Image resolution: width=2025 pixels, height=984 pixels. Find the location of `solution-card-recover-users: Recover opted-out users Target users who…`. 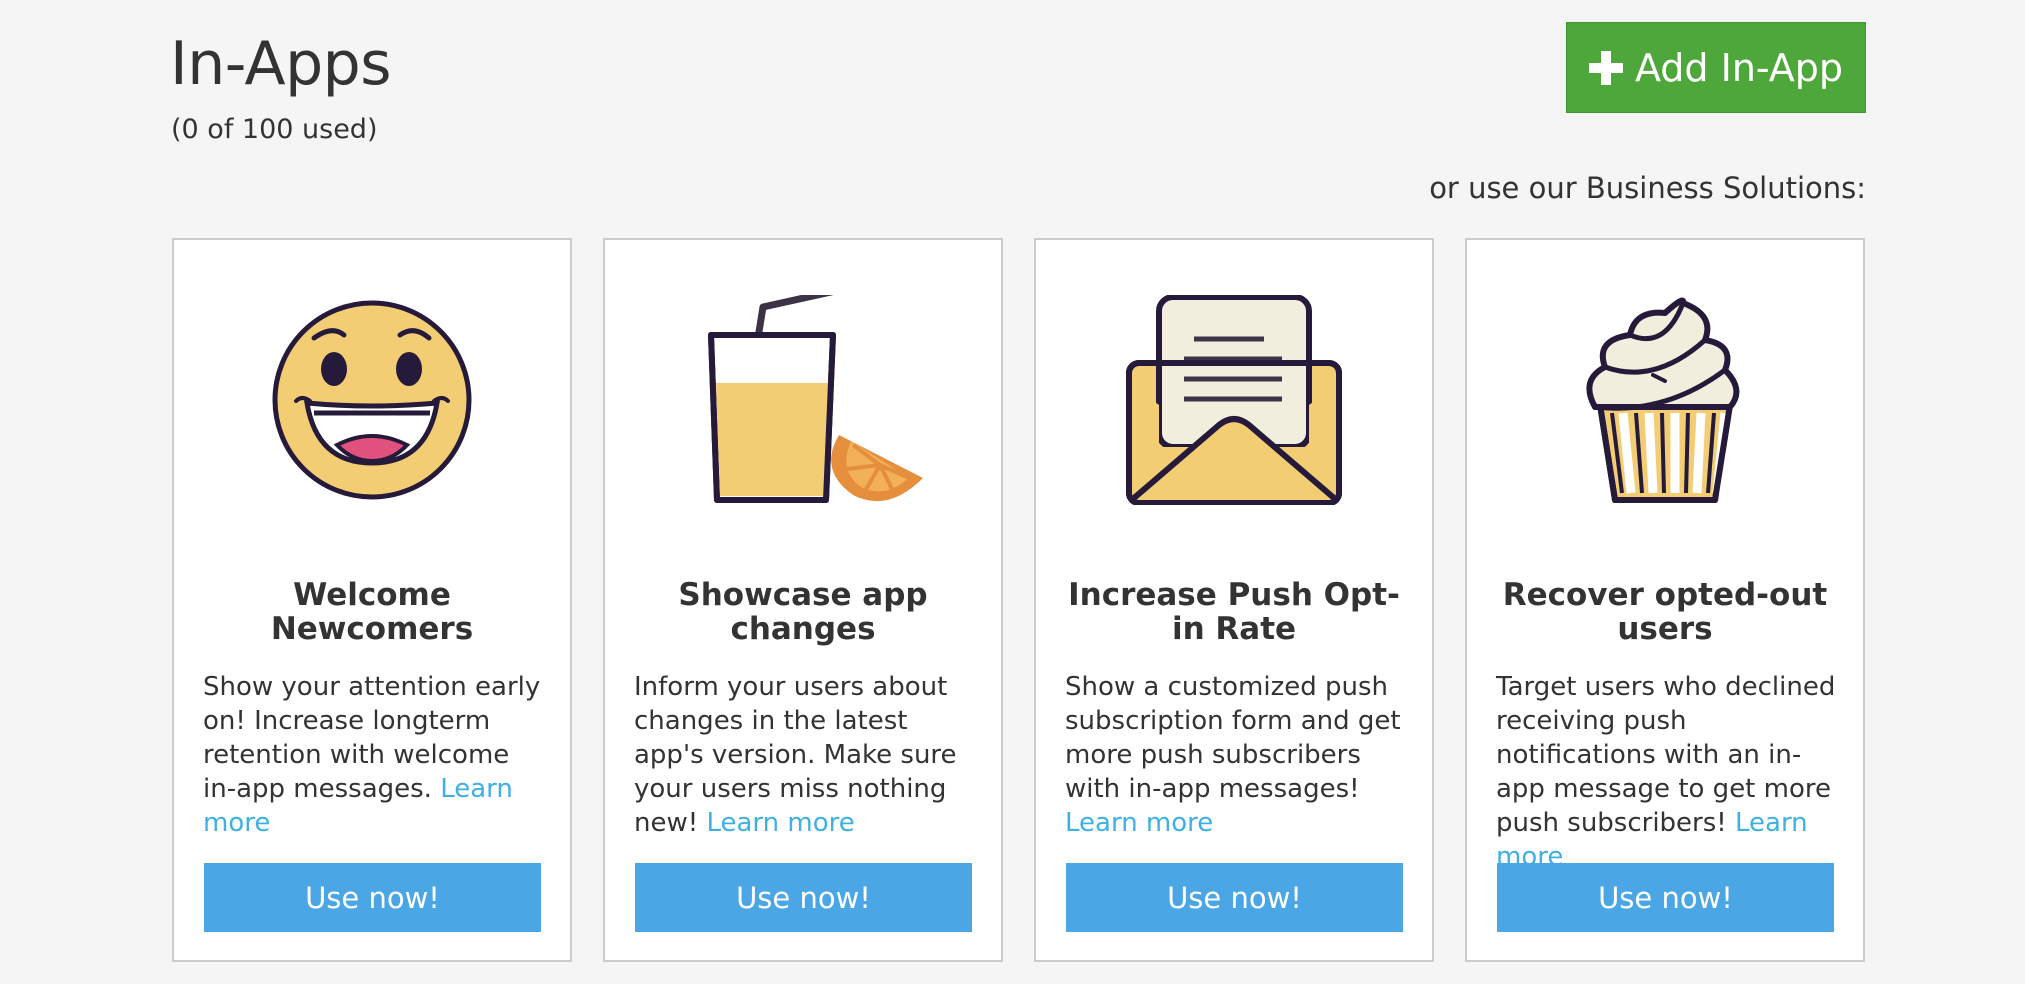

solution-card-recover-users: Recover opted-out users Target users who… is located at coordinates (1665, 600).